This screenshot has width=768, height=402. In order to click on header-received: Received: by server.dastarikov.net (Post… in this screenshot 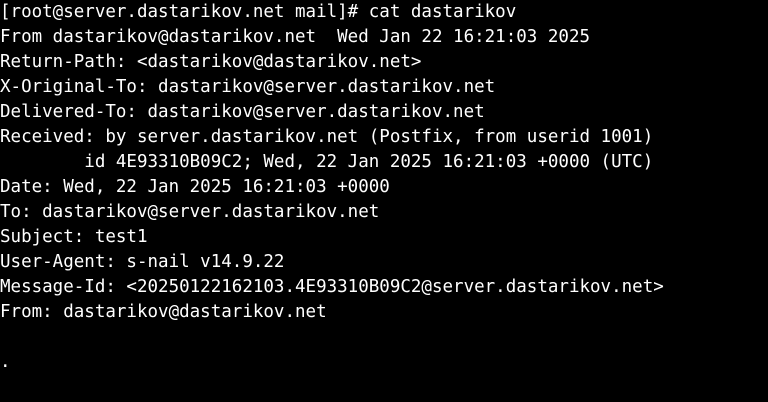, I will do `click(327, 137)`.